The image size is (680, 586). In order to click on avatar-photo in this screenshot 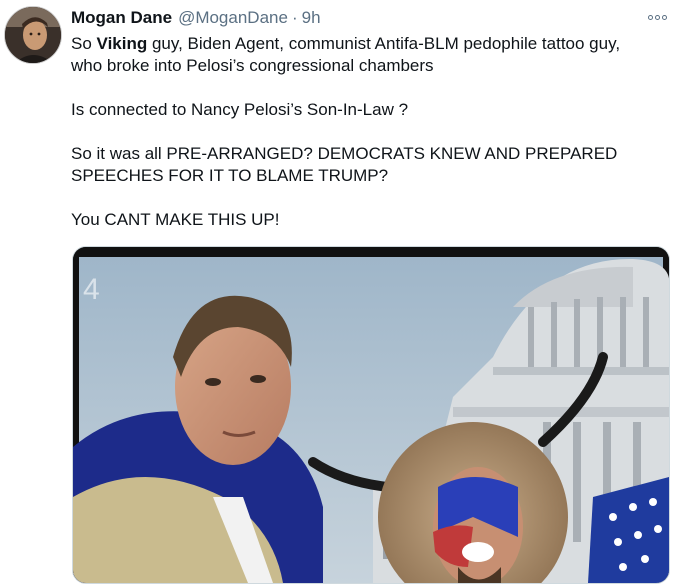, I will do `click(33, 35)`.